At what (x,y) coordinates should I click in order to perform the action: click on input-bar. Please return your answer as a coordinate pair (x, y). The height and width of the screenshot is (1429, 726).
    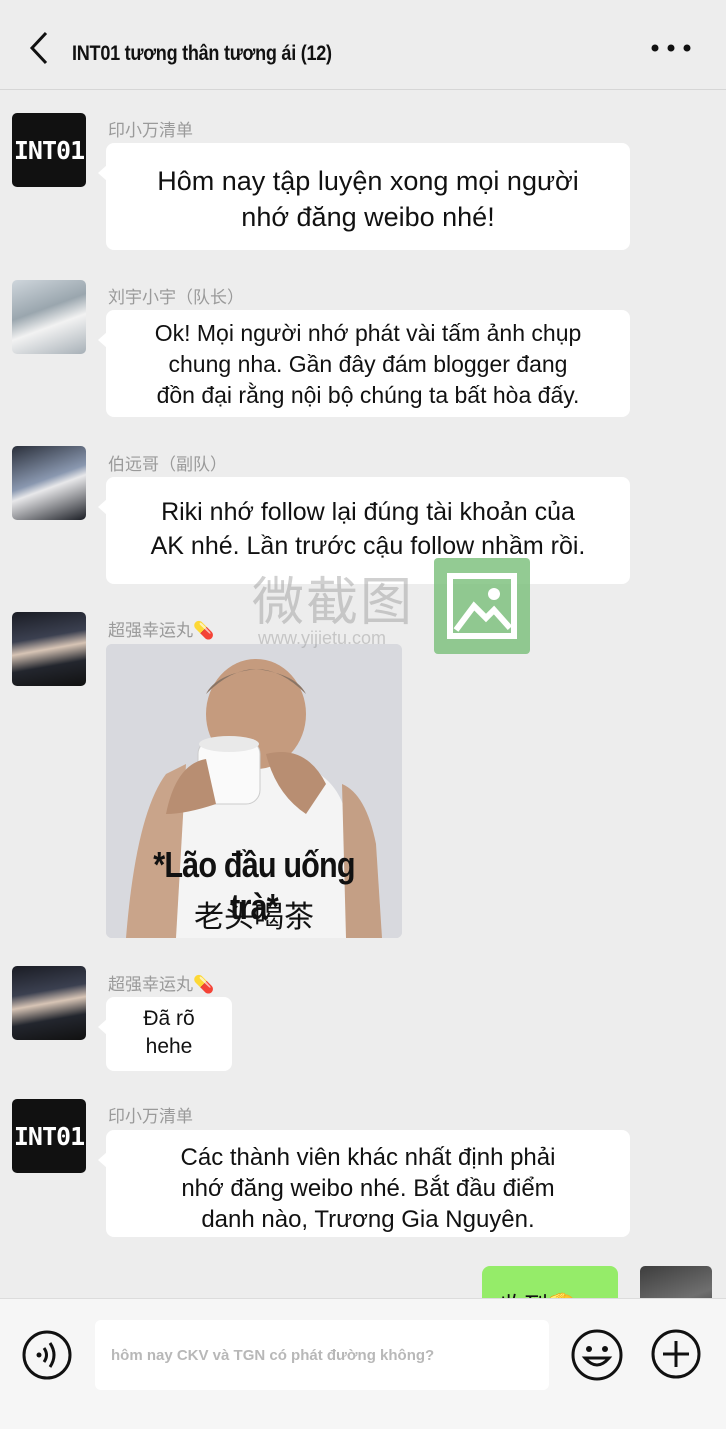
    Looking at the image, I should click on (363, 1363).